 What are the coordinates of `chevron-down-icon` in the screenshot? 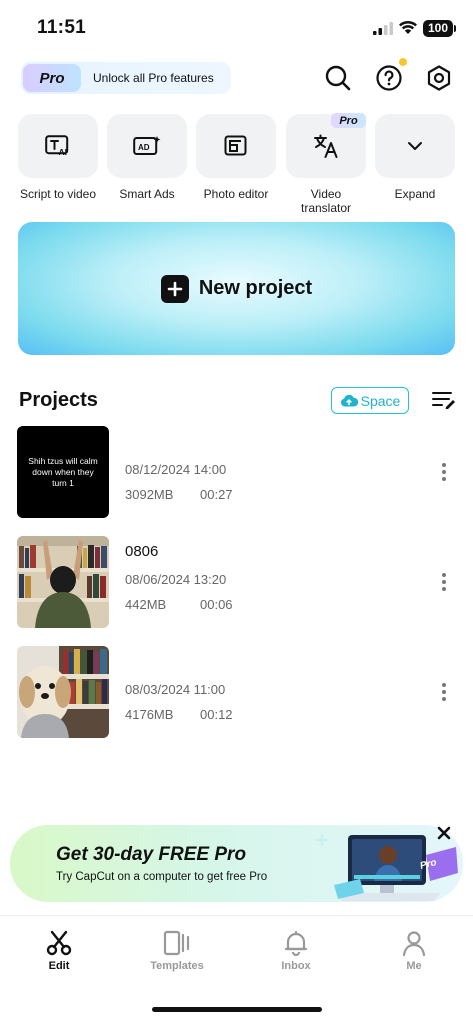 It's located at (415, 146).